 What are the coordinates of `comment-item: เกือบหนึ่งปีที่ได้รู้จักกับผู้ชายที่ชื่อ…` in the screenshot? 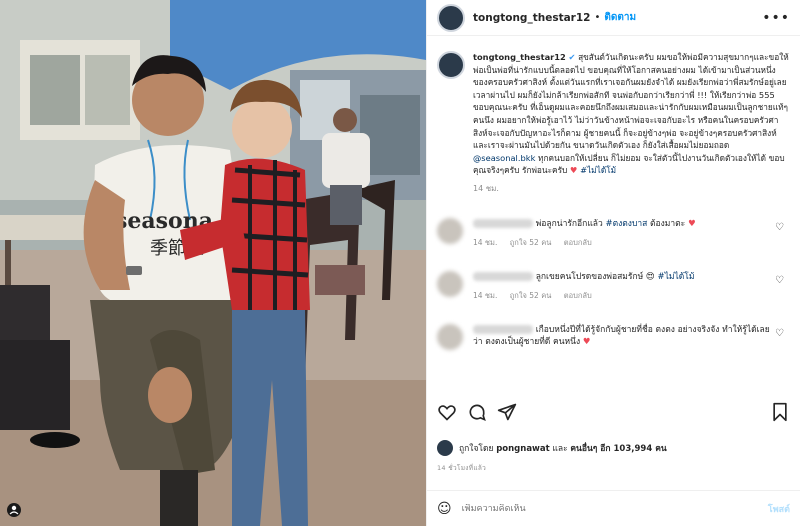 It's located at (613, 336).